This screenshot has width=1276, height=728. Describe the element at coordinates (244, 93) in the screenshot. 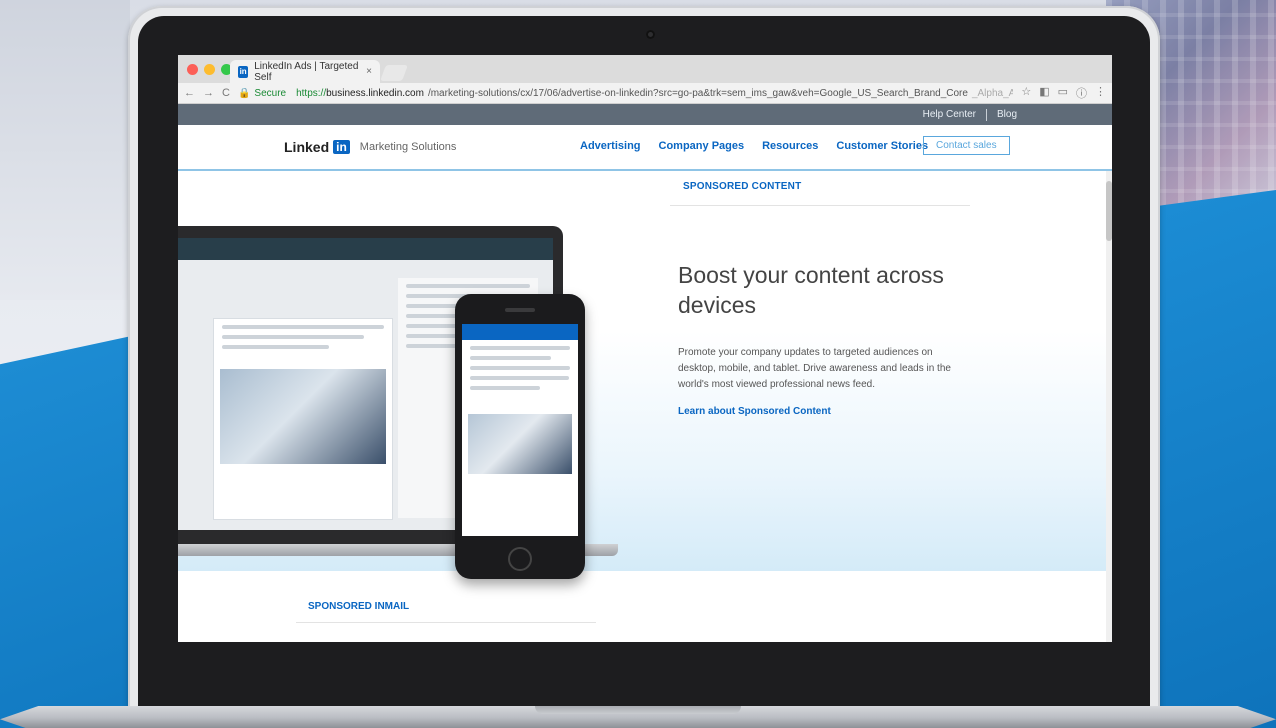

I see `lock-icon: 🔒` at that location.